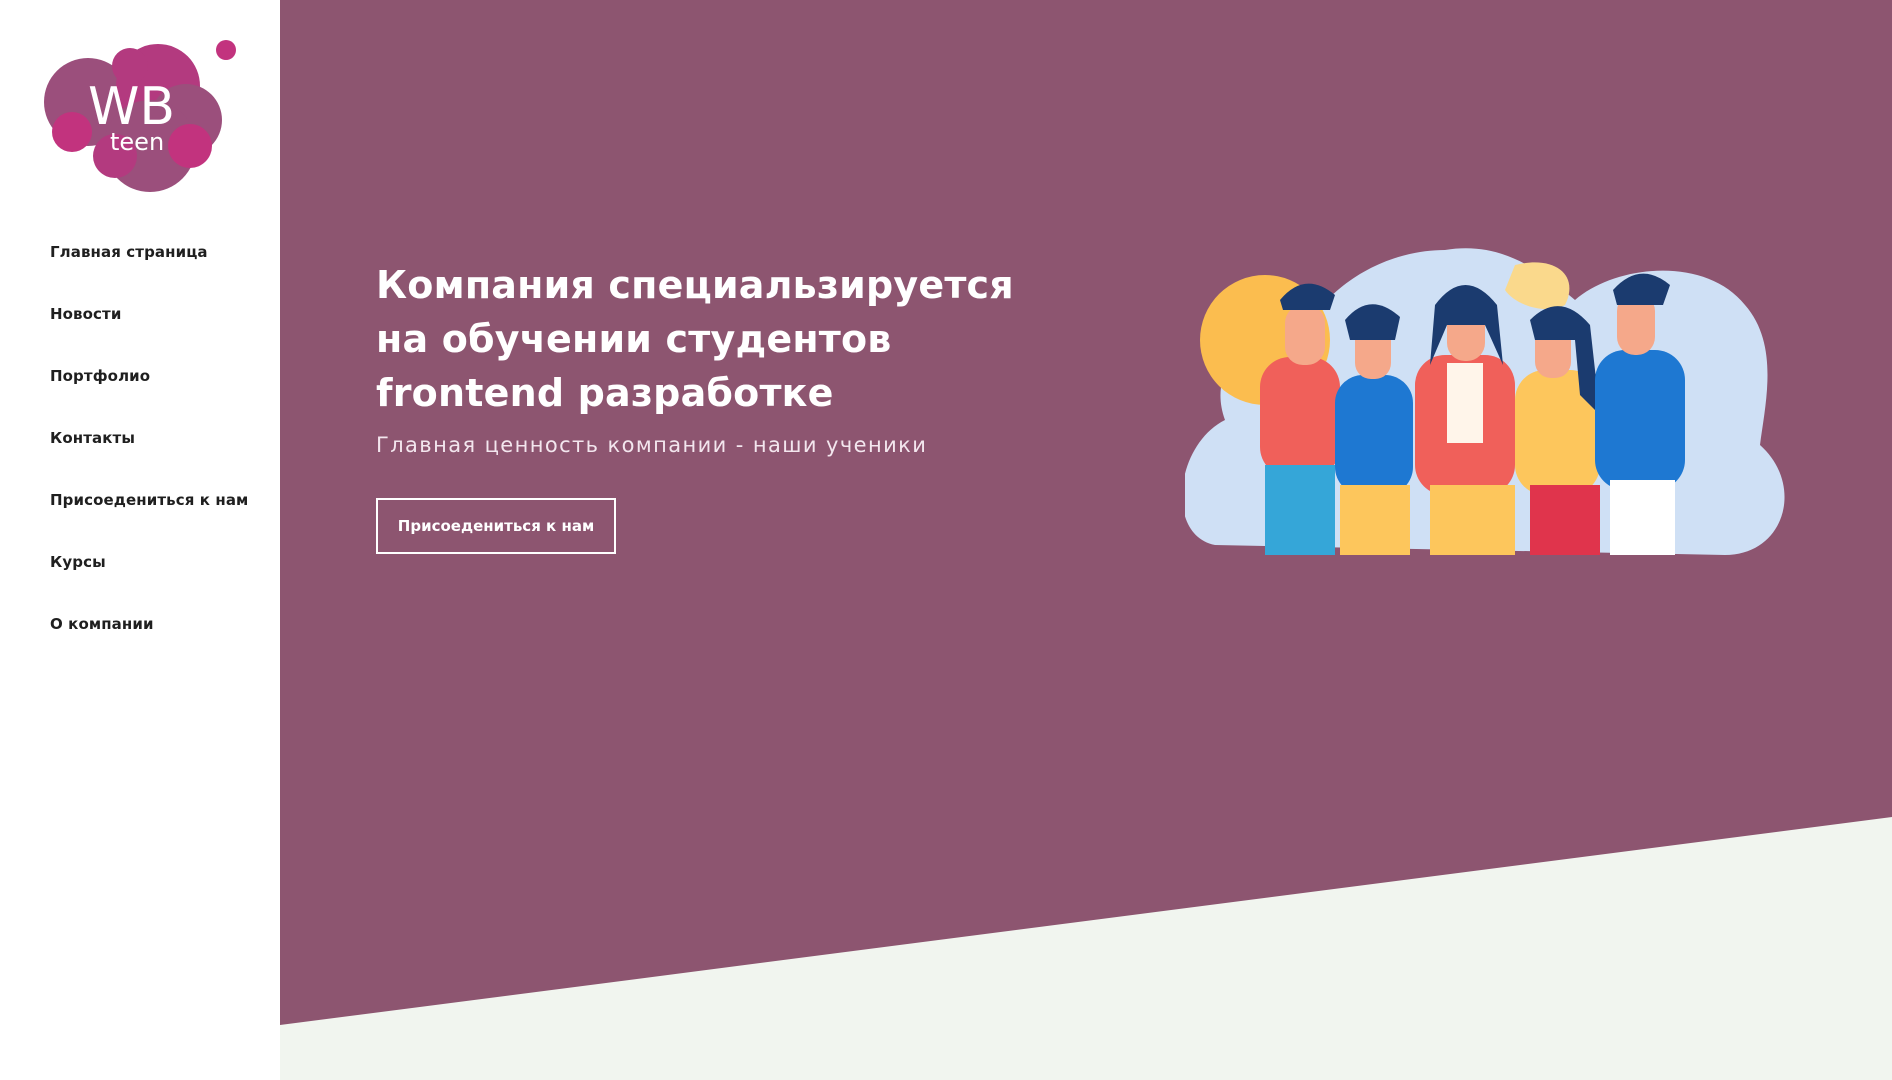  What do you see at coordinates (149, 329) in the screenshot?
I see `nav-item-news: Новости` at bounding box center [149, 329].